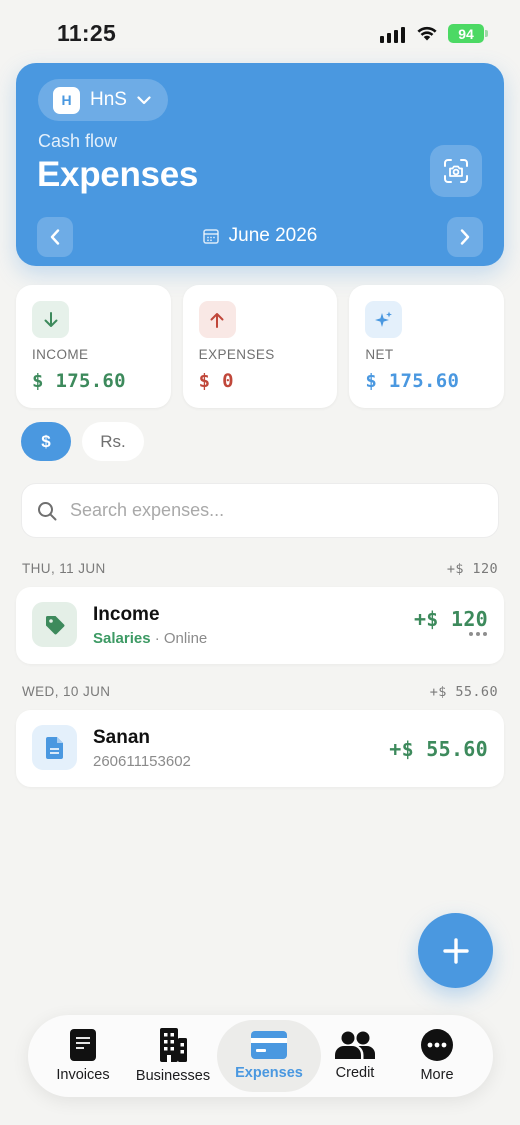 The width and height of the screenshot is (520, 1125). Describe the element at coordinates (122, 638) in the screenshot. I see `transaction-category: Salaries` at that location.